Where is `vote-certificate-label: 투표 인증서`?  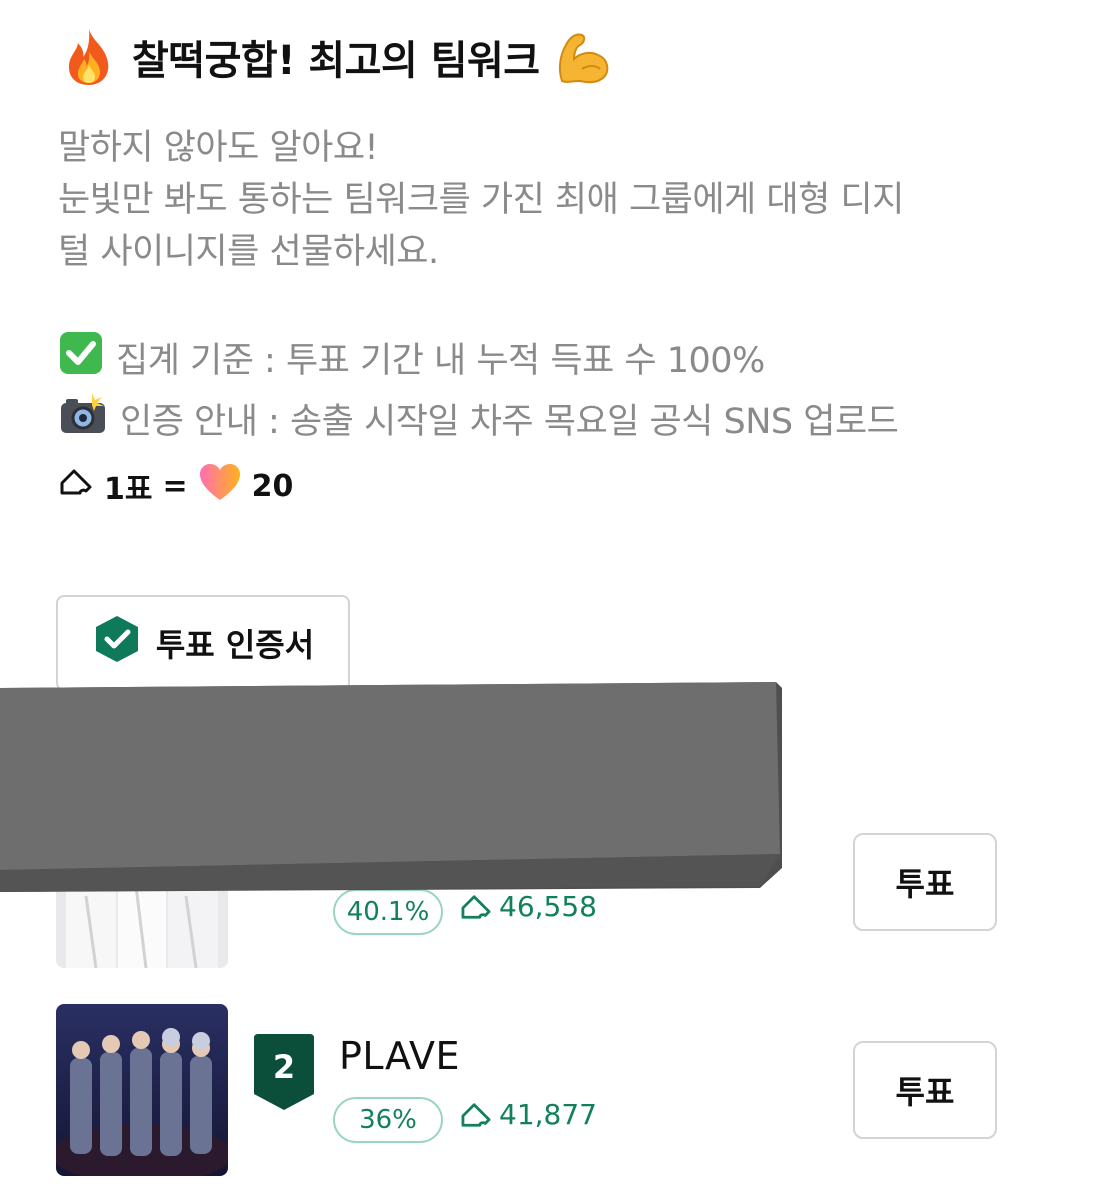
vote-certificate-label: 투표 인증서 is located at coordinates (235, 645).